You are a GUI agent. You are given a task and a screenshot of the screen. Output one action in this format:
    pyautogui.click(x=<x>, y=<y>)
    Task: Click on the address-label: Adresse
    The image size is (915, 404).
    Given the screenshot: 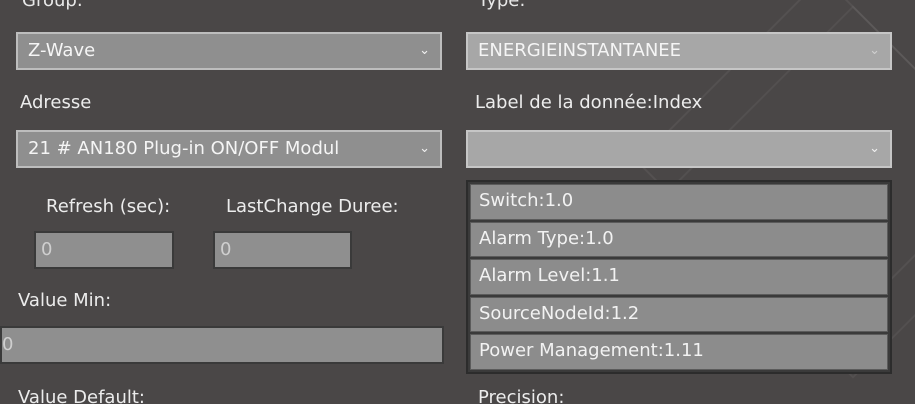 What is the action you would take?
    pyautogui.click(x=56, y=102)
    